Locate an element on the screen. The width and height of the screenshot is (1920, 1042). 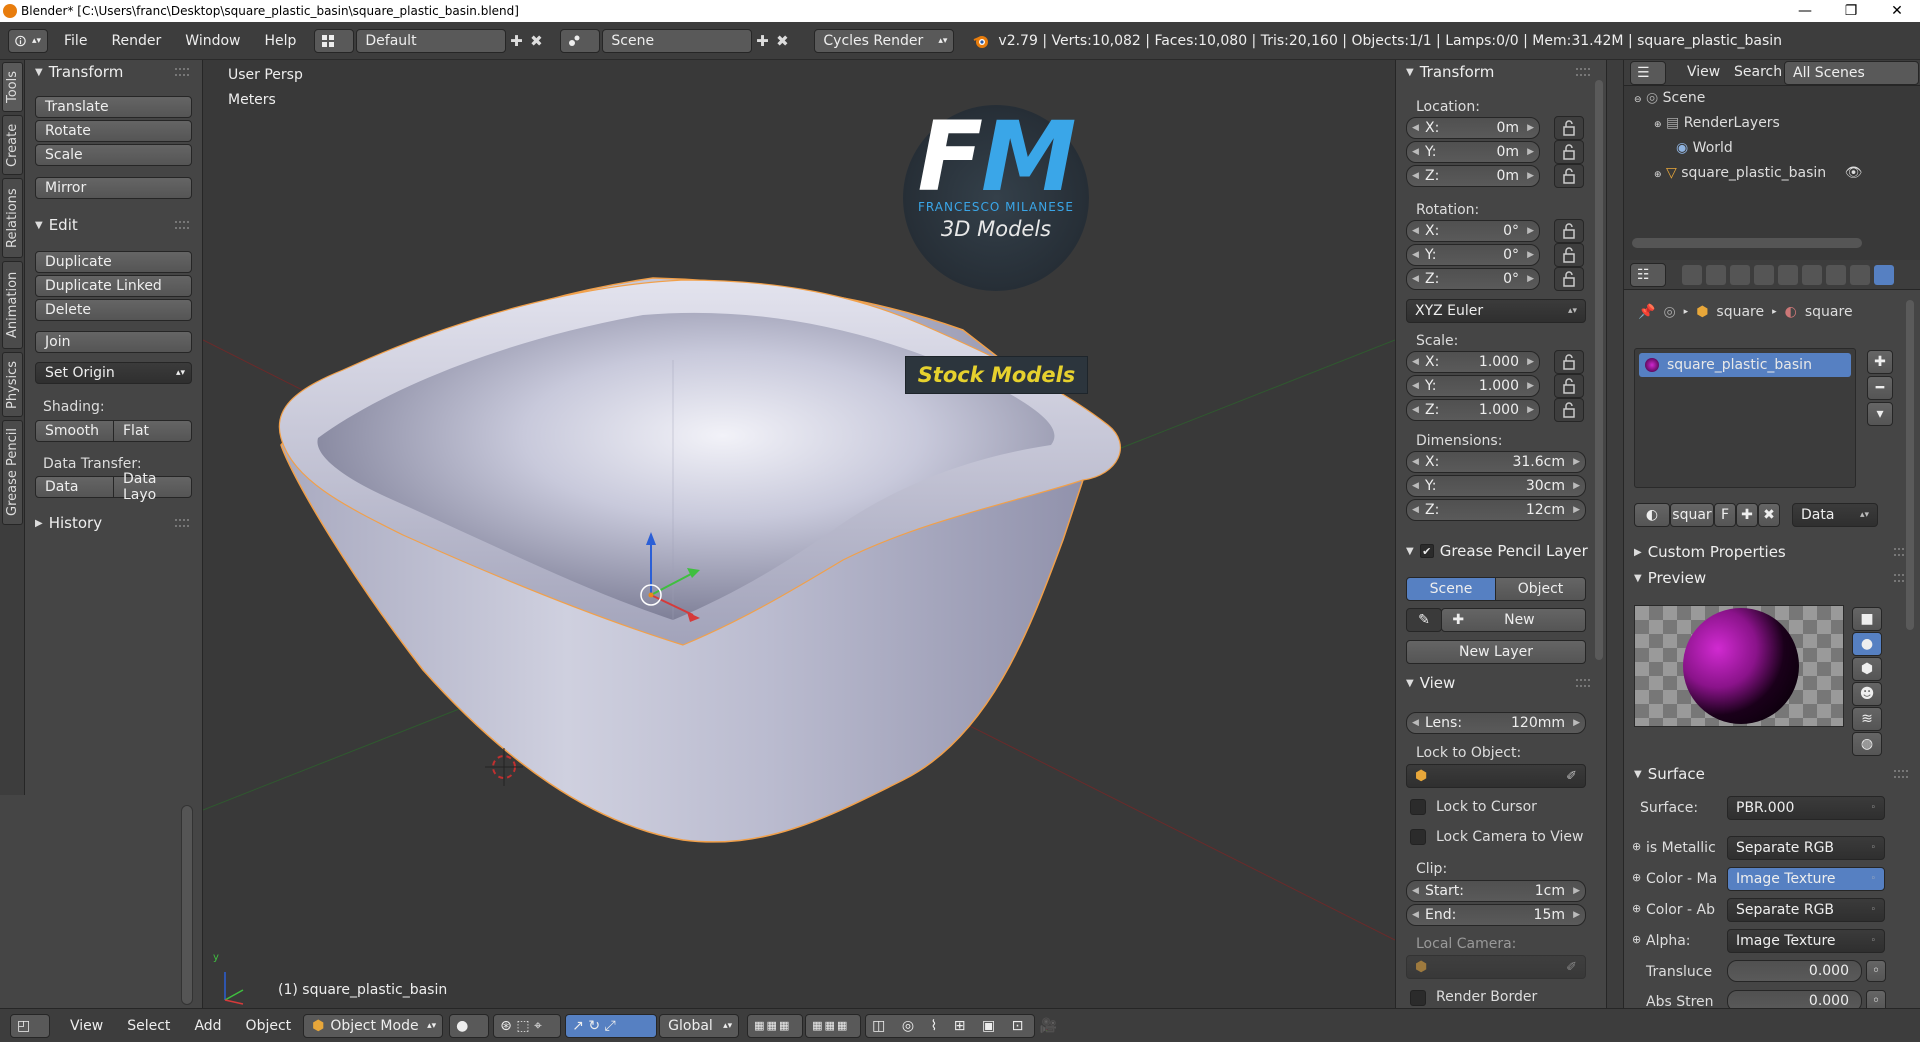
menu-select: Select is located at coordinates (148, 1026).